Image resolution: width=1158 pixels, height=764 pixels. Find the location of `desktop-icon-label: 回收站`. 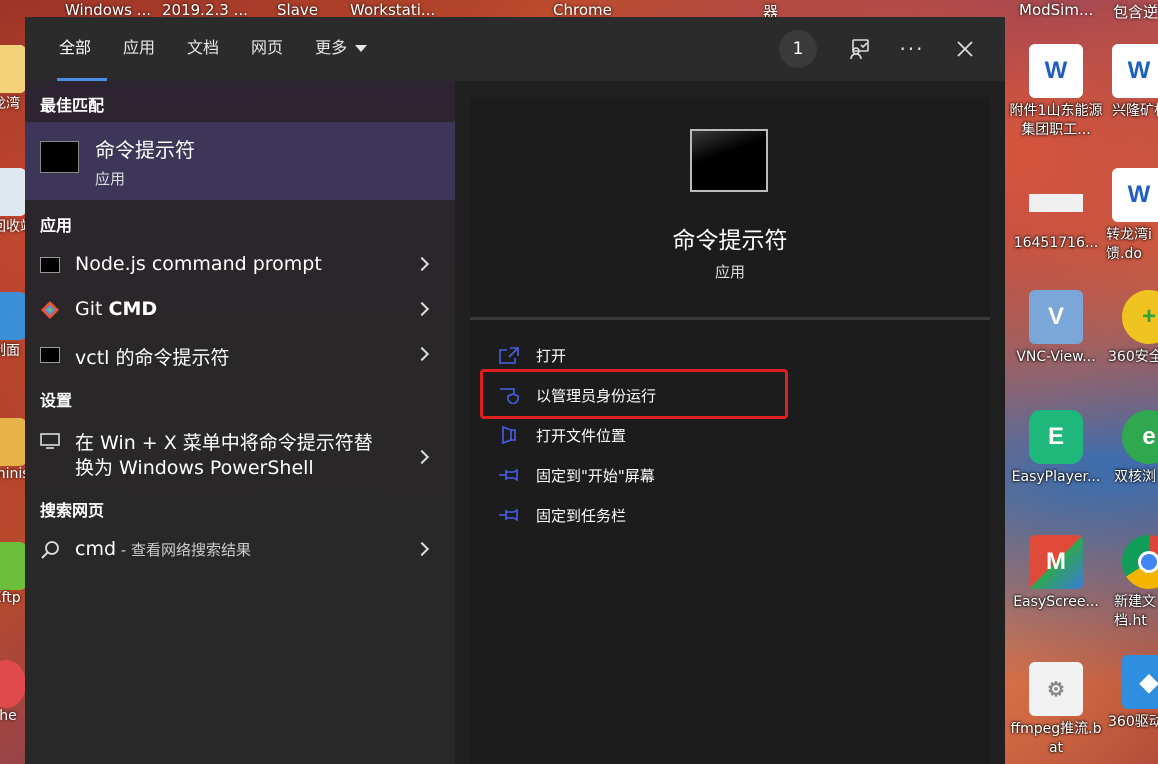

desktop-icon-label: 回收站 is located at coordinates (13, 227).